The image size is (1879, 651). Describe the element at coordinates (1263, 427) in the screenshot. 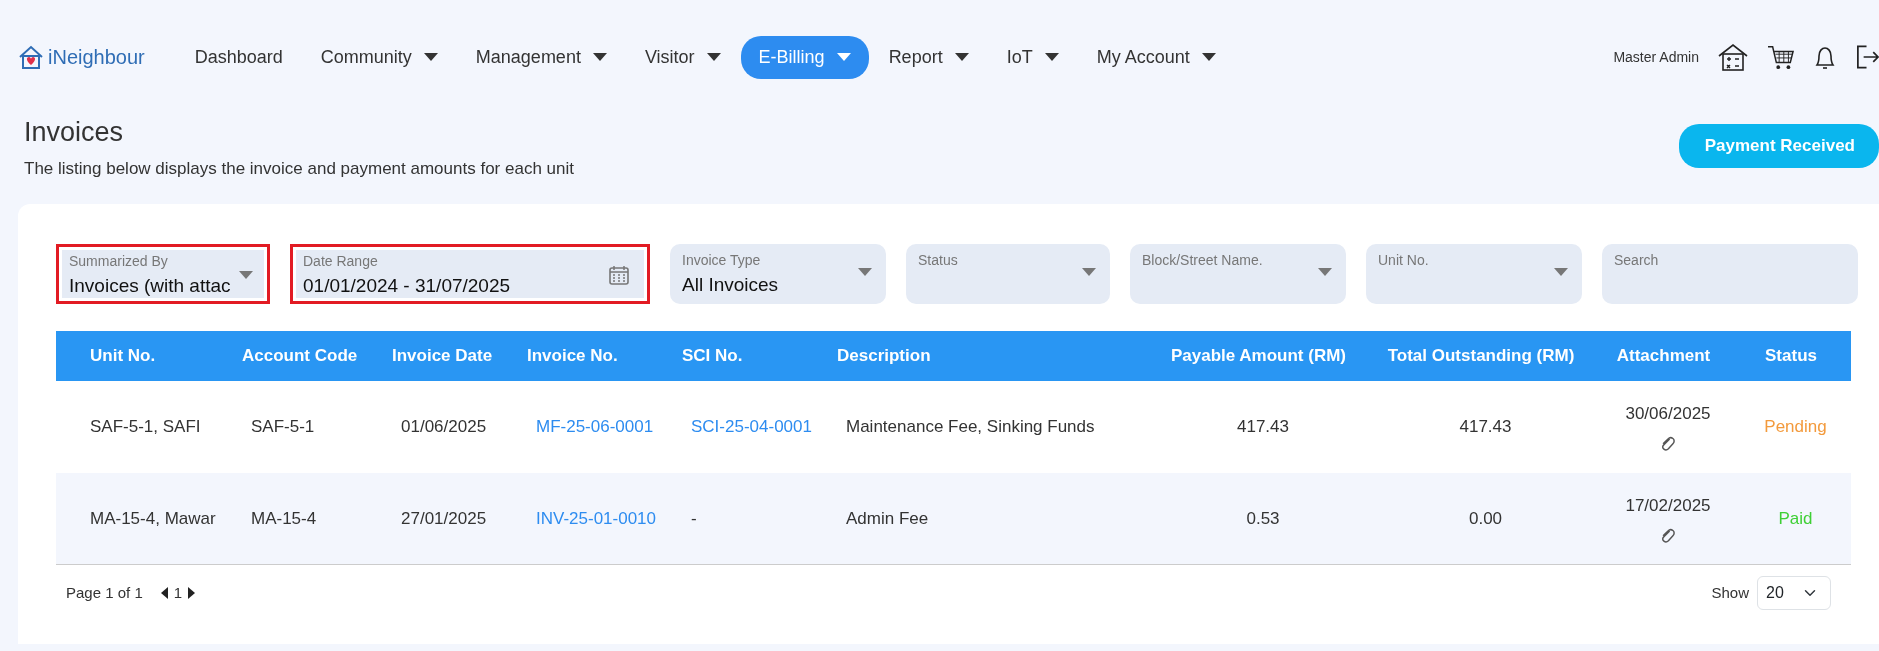

I see `payable-amount: 417.43` at that location.